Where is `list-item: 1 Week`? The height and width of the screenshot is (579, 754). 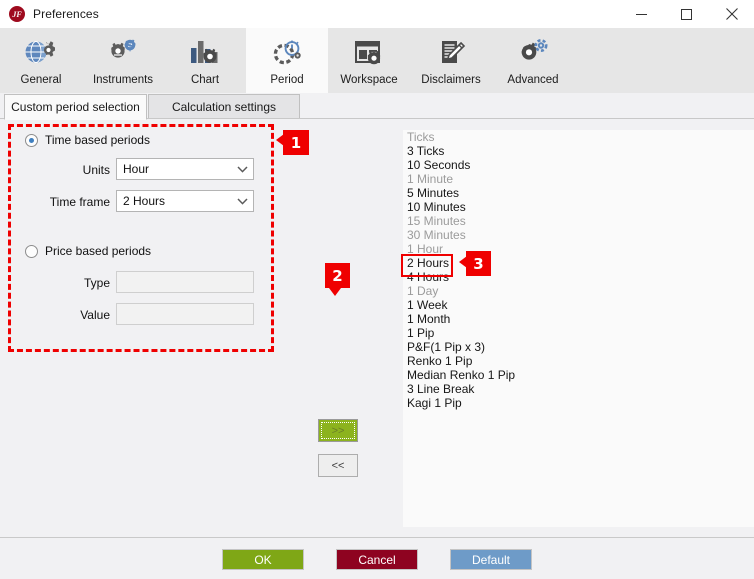
list-item: 1 Week is located at coordinates (578, 305).